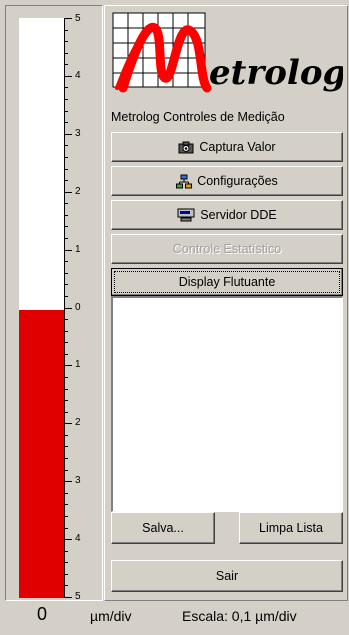  Describe the element at coordinates (237, 181) in the screenshot. I see `configuracoes-label: Configurações` at that location.